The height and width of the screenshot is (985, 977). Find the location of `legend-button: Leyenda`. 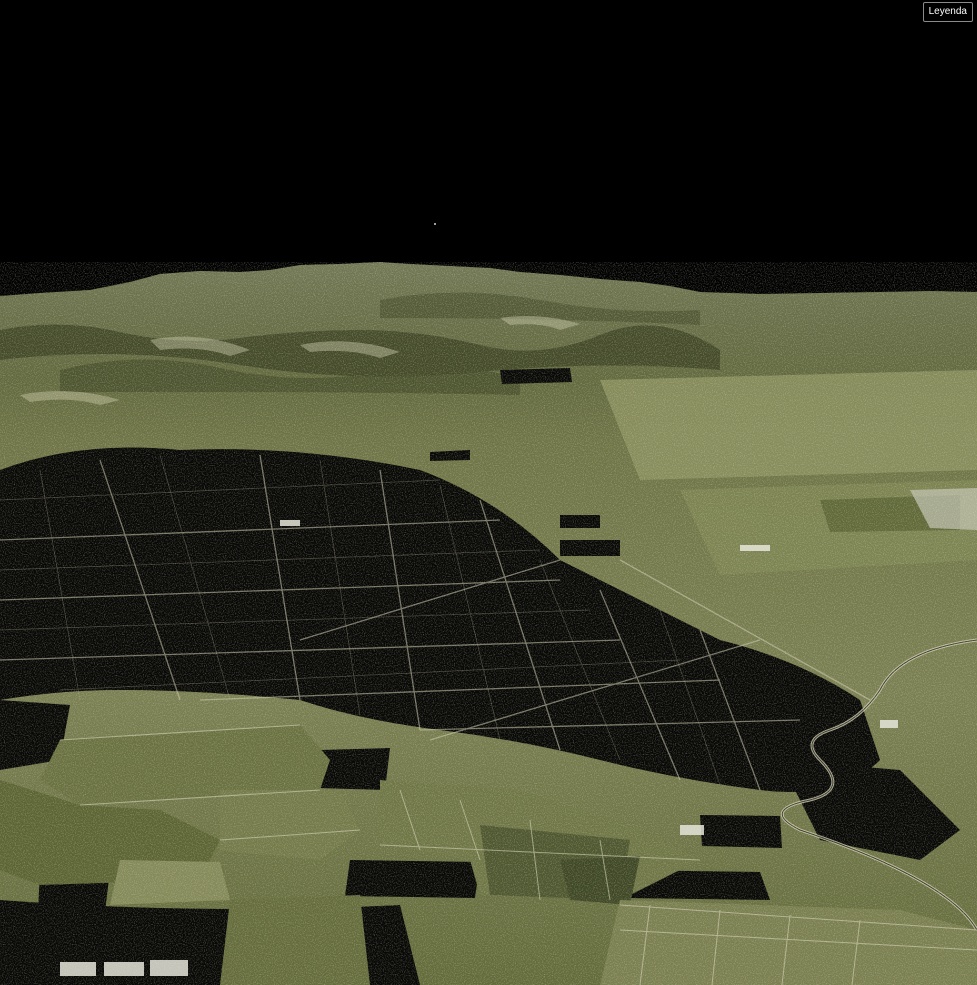

legend-button: Leyenda is located at coordinates (947, 12).